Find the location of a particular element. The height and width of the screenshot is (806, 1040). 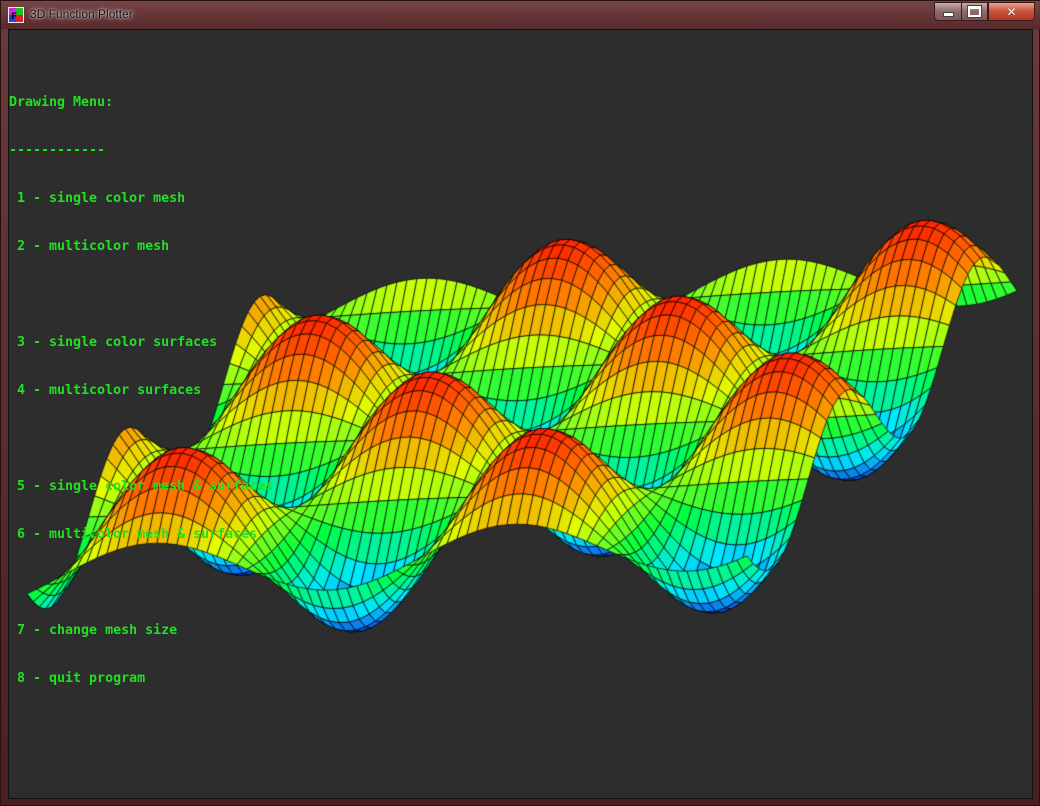

maximize-icon is located at coordinates (974, 11).